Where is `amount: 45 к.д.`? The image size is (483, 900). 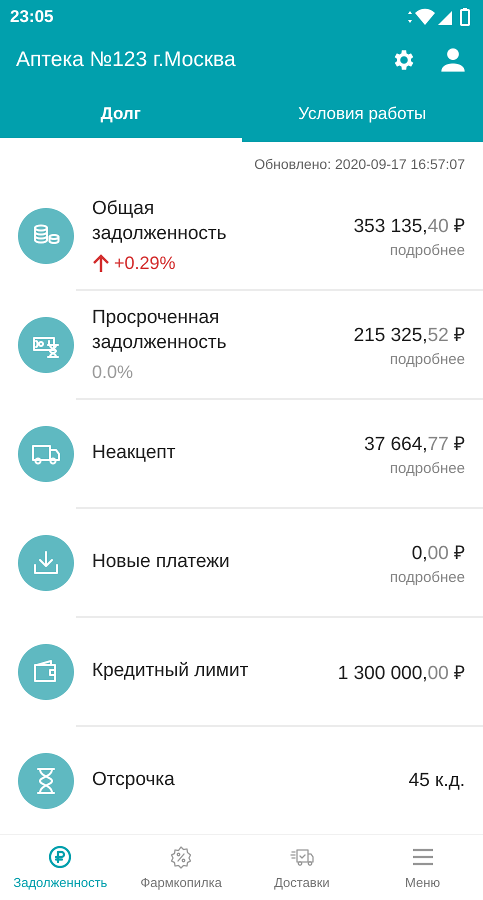 amount: 45 к.д. is located at coordinates (436, 781).